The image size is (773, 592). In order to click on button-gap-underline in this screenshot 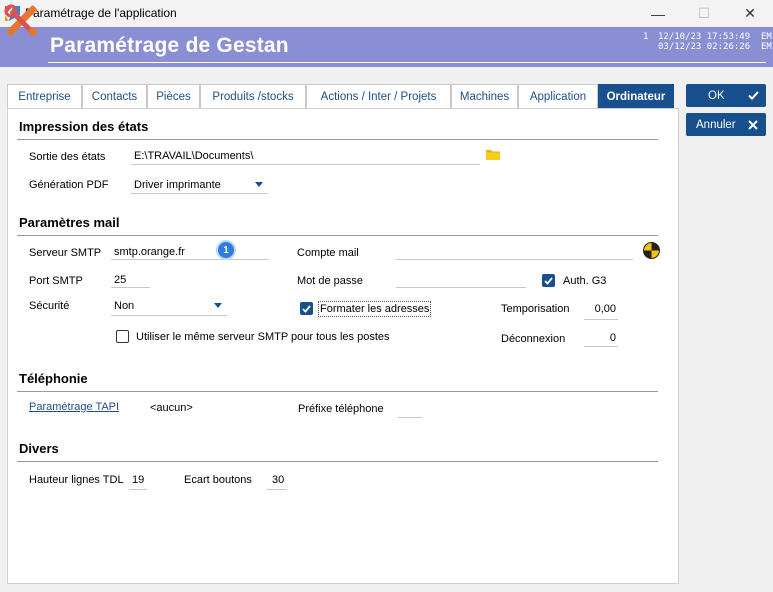, I will do `click(277, 489)`.